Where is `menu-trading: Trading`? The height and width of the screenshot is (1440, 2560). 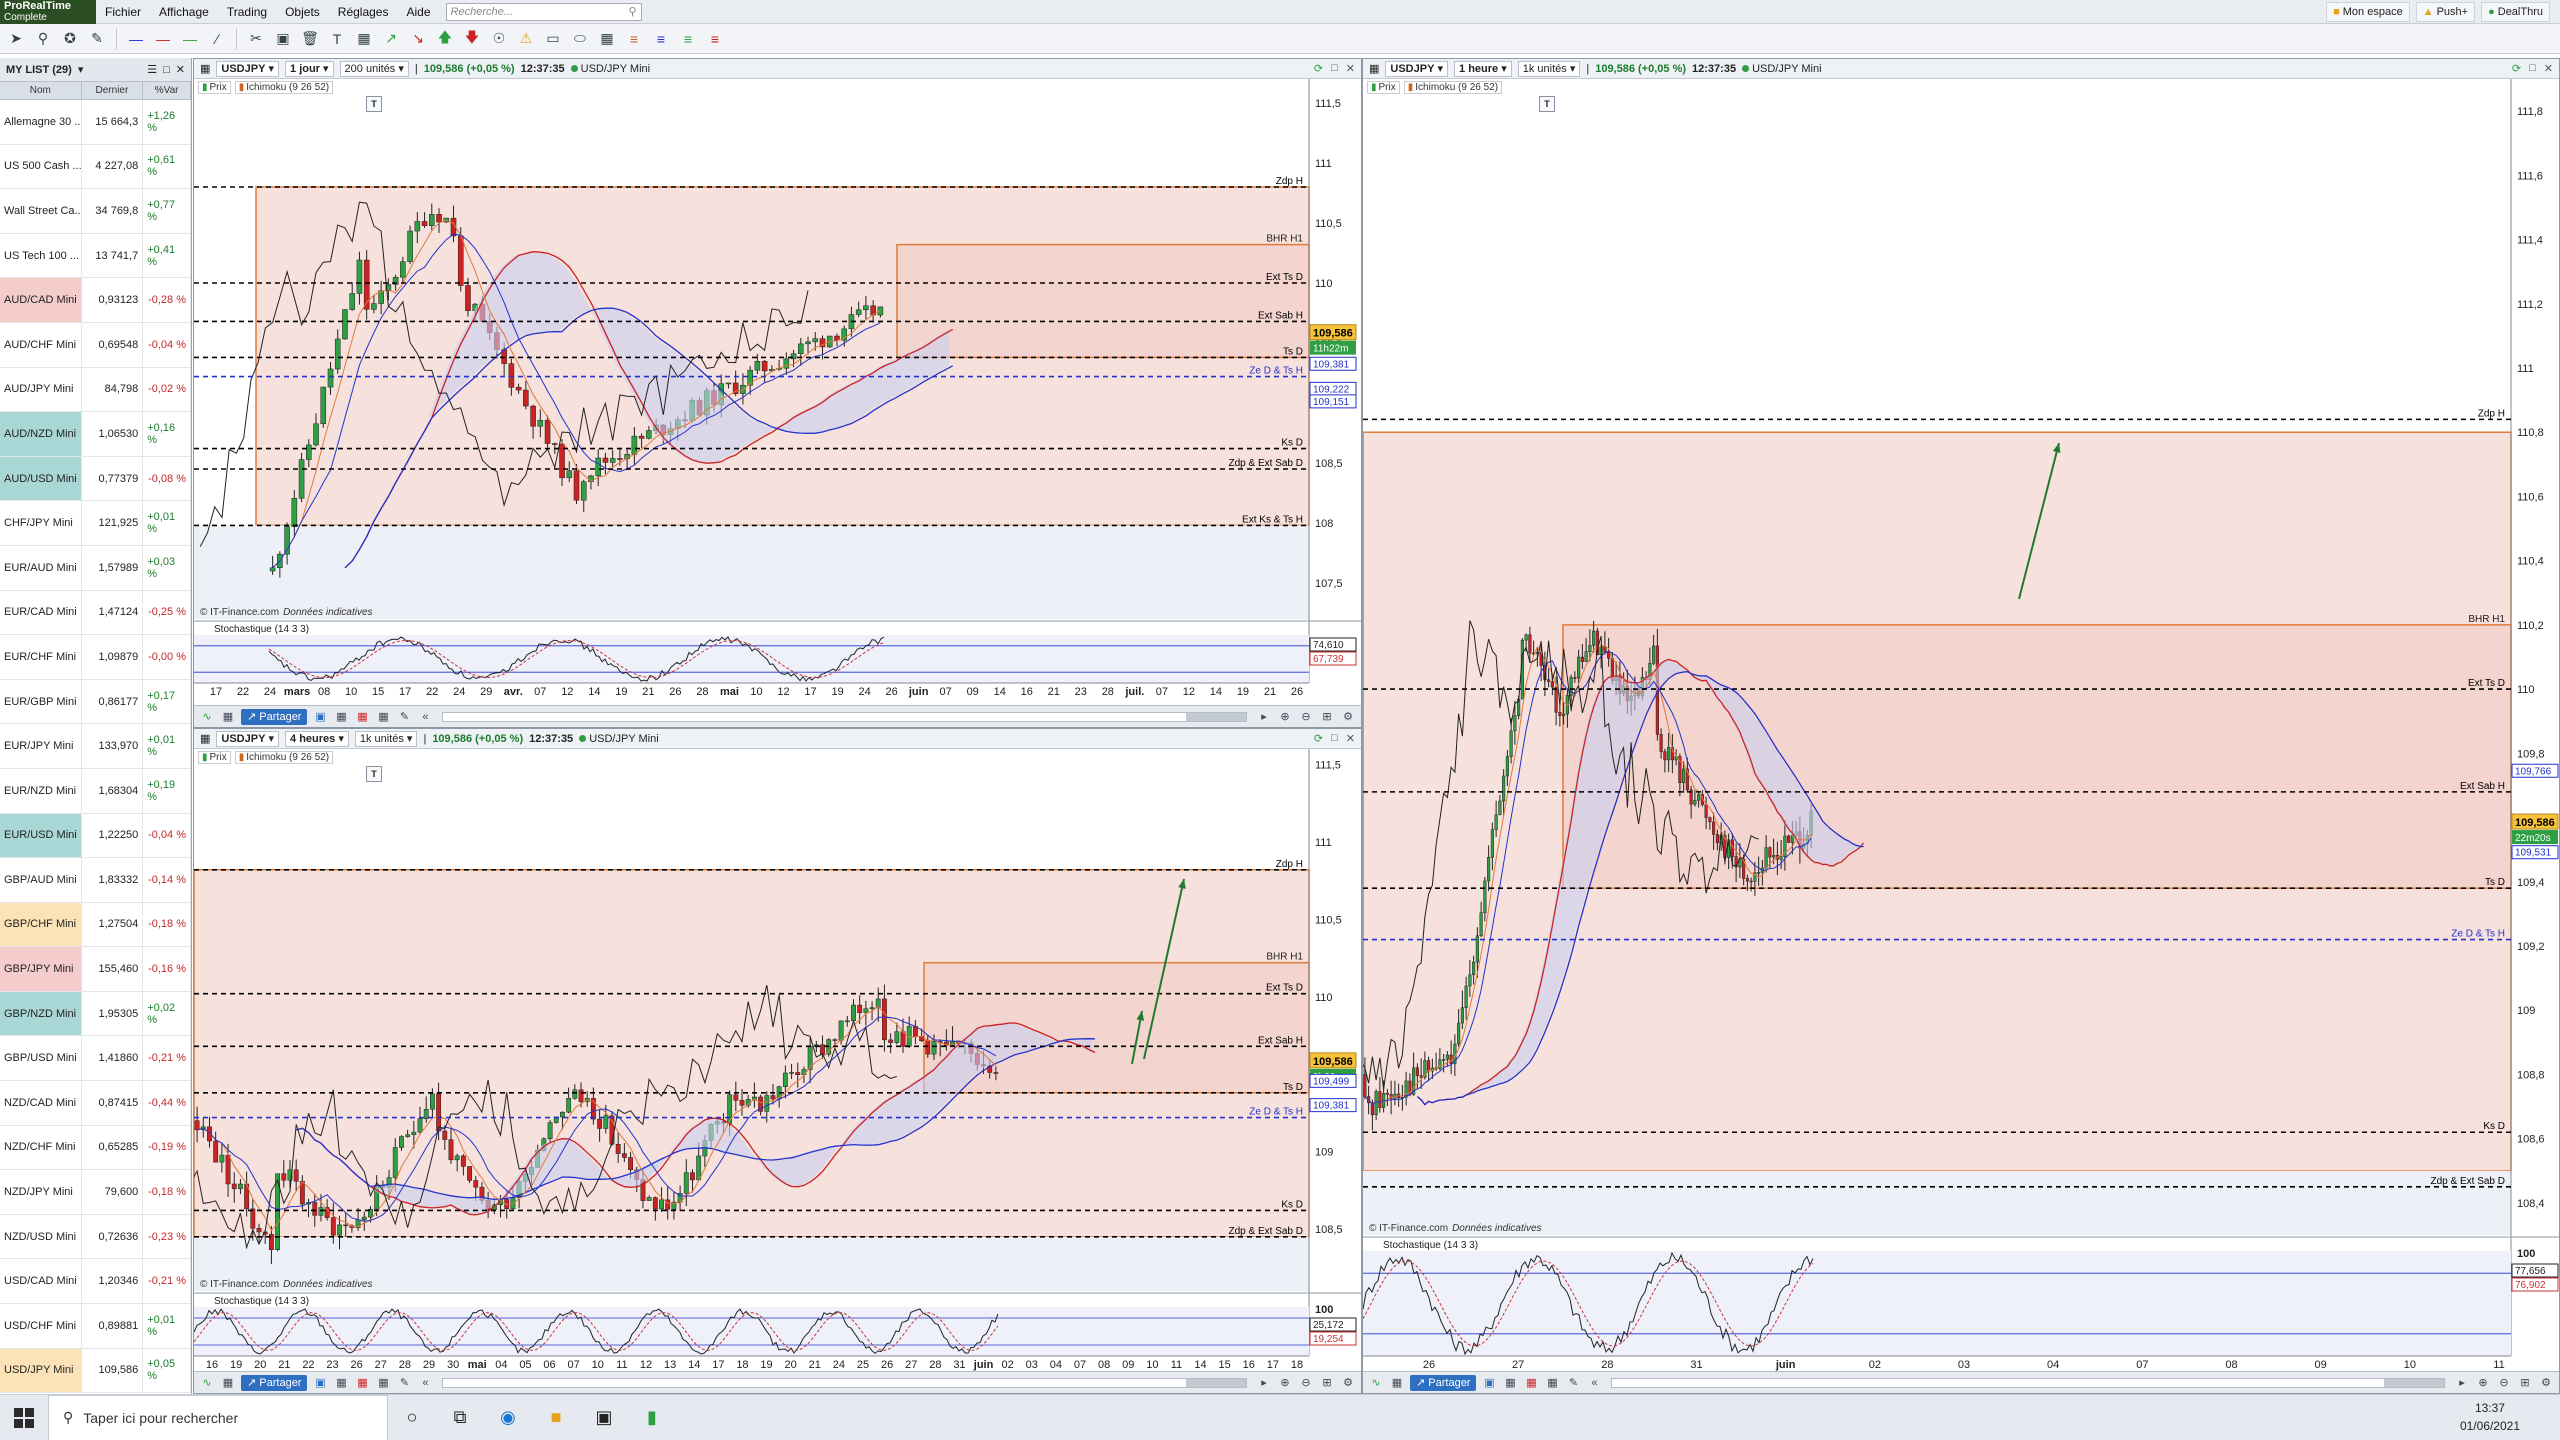
menu-trading: Trading is located at coordinates (247, 12).